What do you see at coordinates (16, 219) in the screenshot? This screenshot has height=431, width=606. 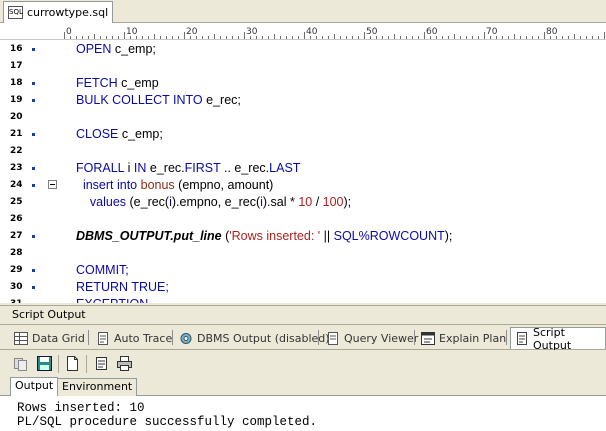 I see `line-number: 26` at bounding box center [16, 219].